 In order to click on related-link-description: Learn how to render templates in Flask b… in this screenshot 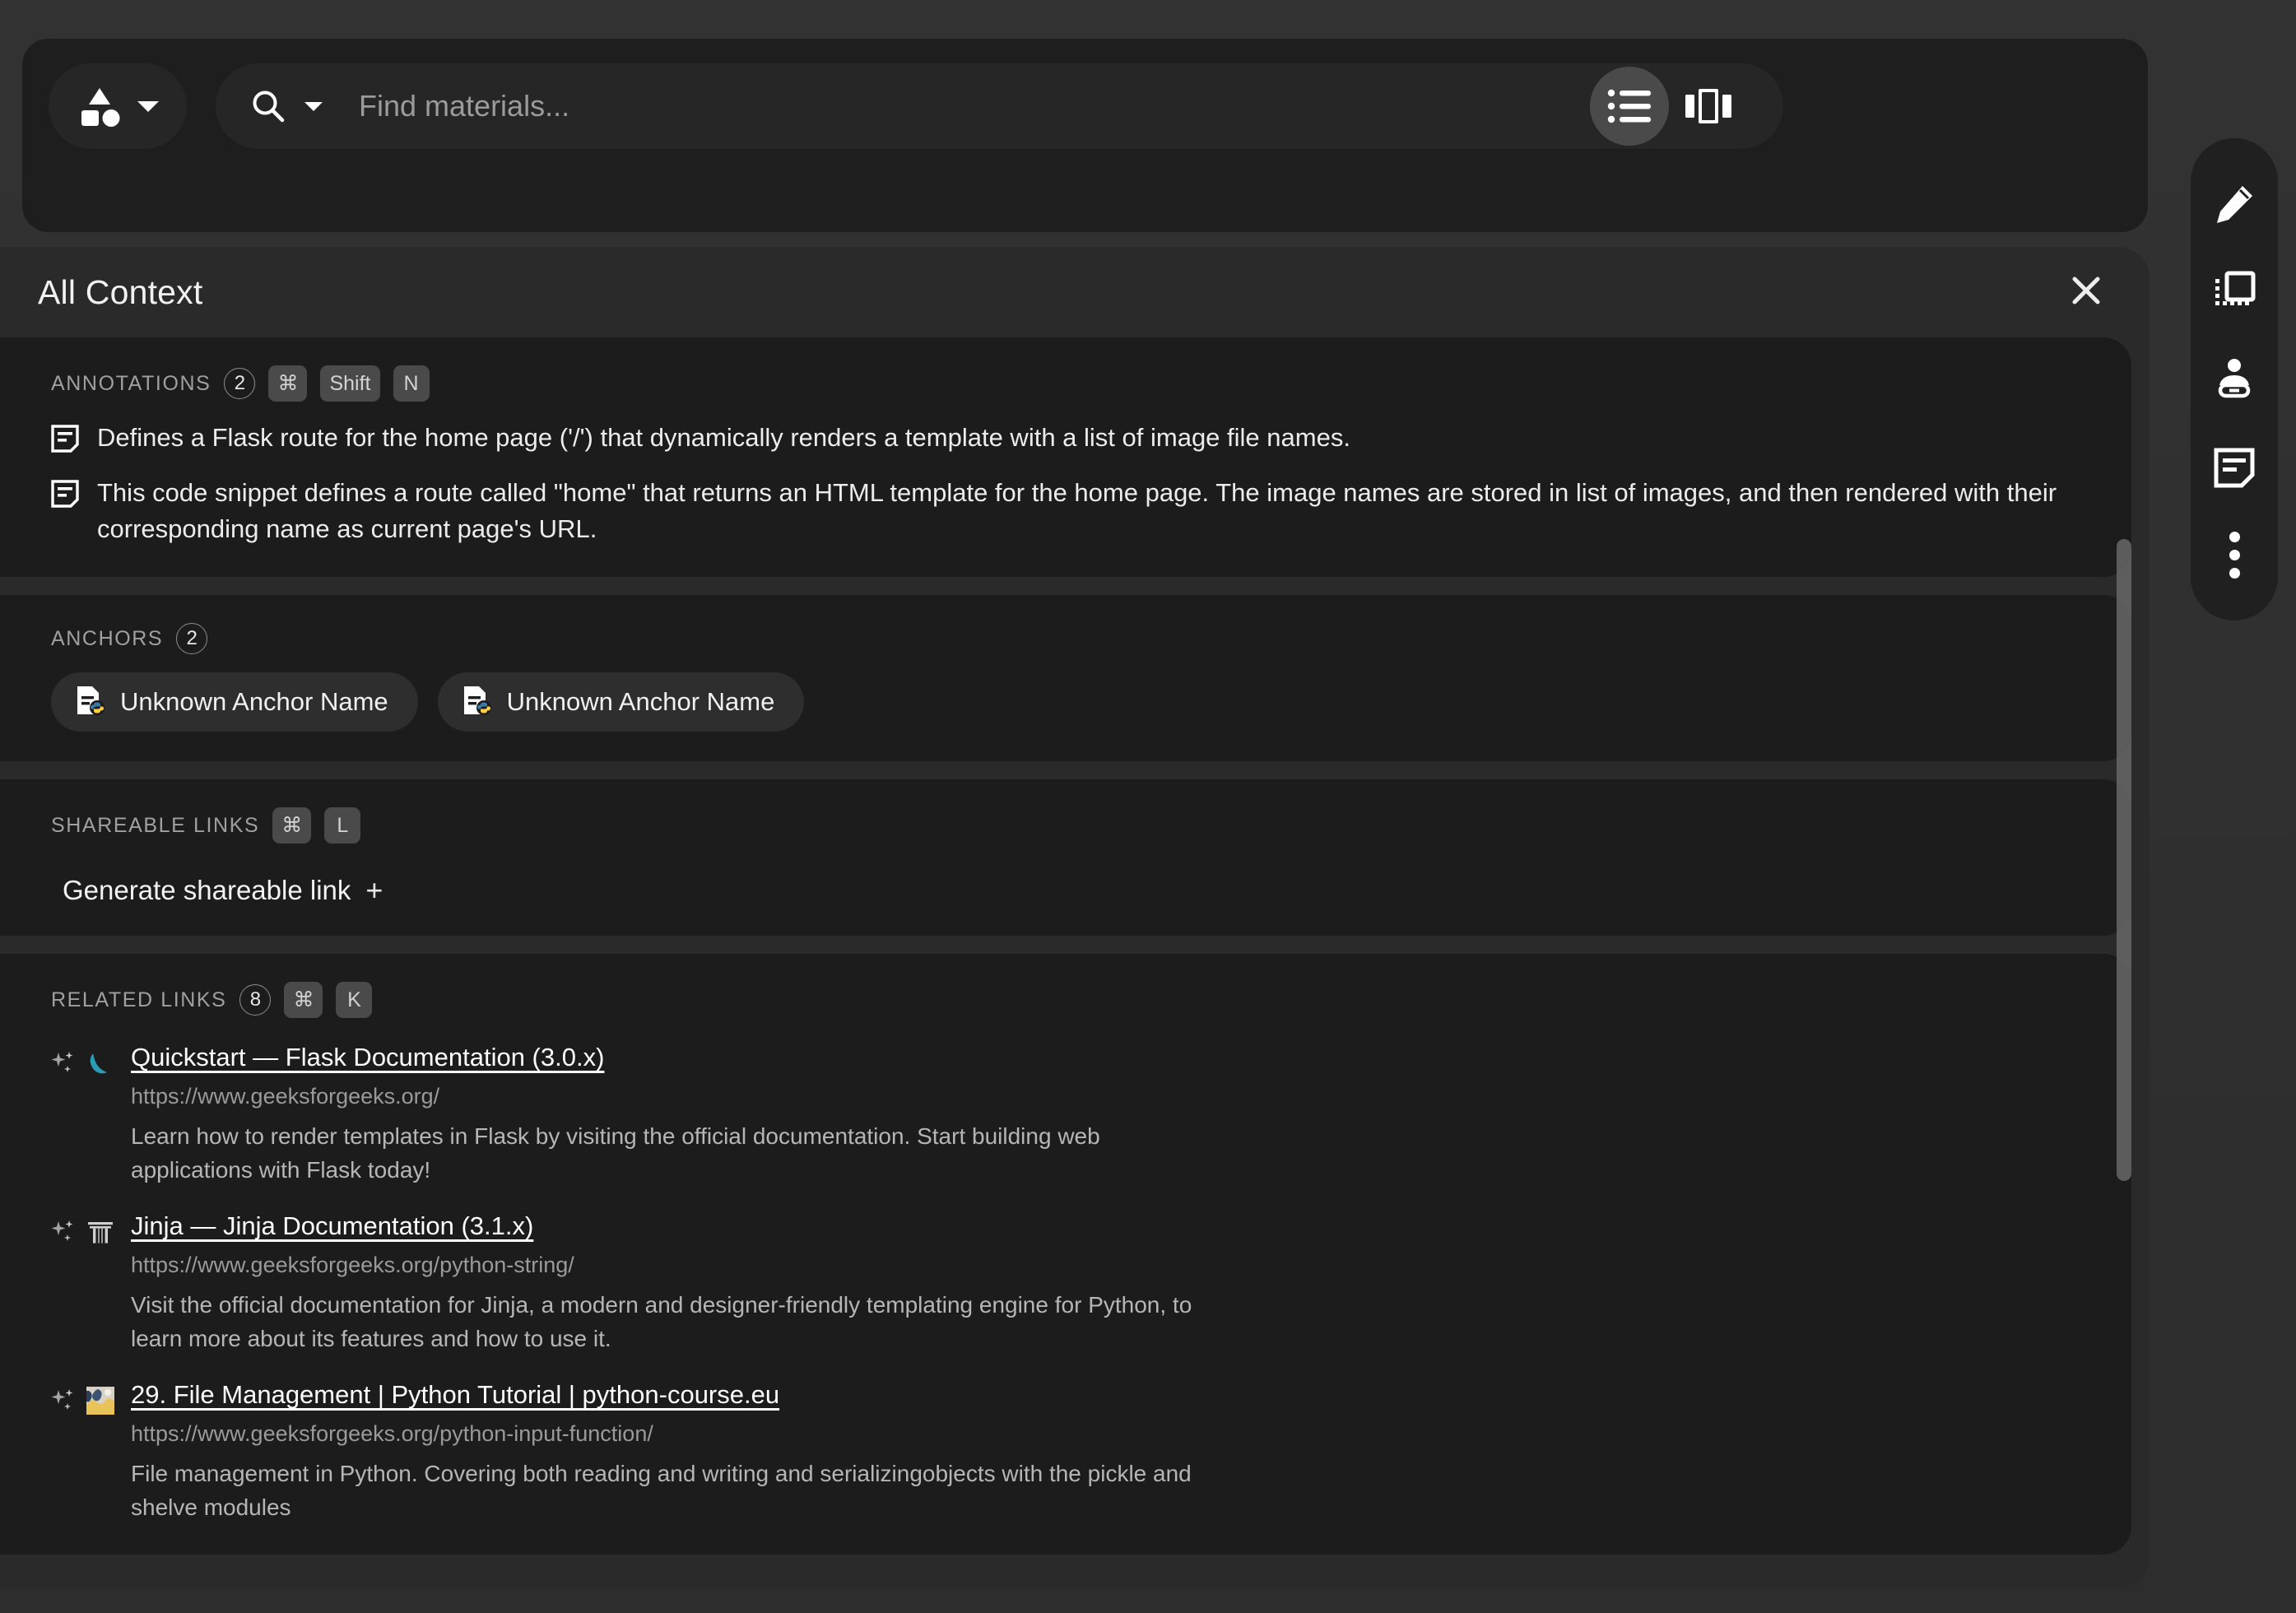, I will do `click(615, 1153)`.